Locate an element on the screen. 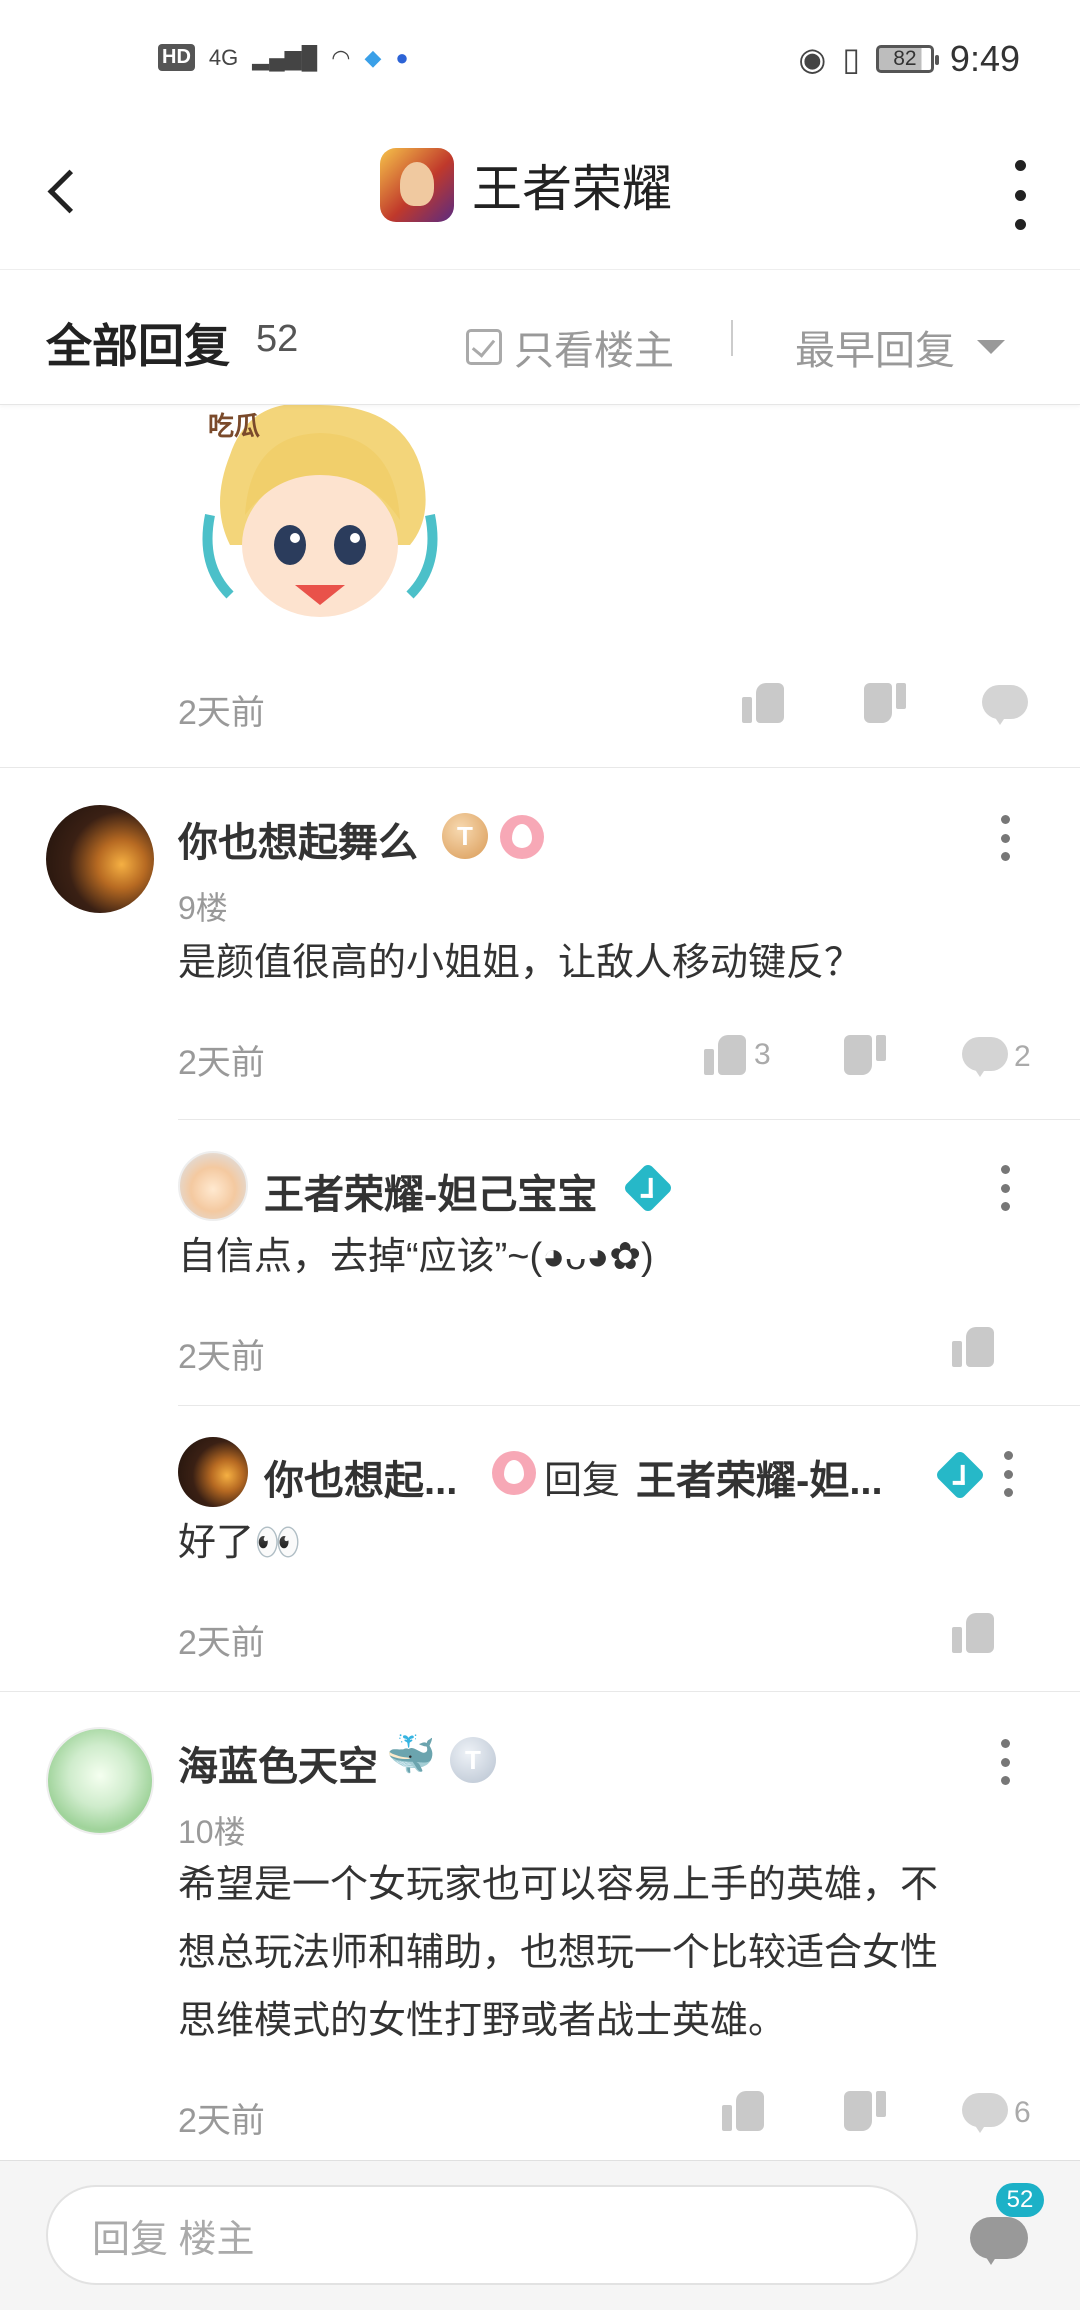 The height and width of the screenshot is (2310, 1080). hd-icon: HD is located at coordinates (176, 57).